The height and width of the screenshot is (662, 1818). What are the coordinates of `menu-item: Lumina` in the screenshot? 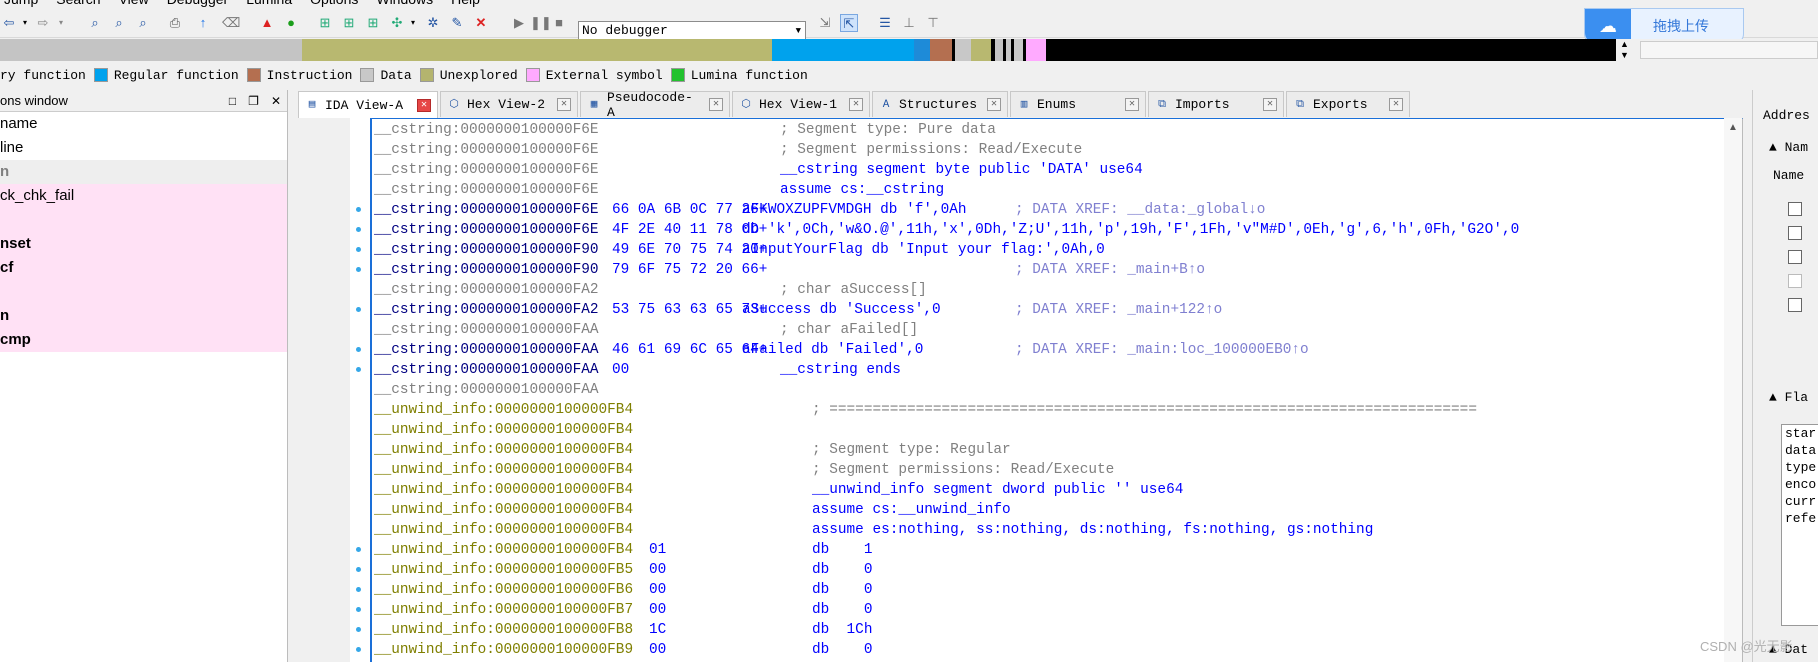 It's located at (269, 3).